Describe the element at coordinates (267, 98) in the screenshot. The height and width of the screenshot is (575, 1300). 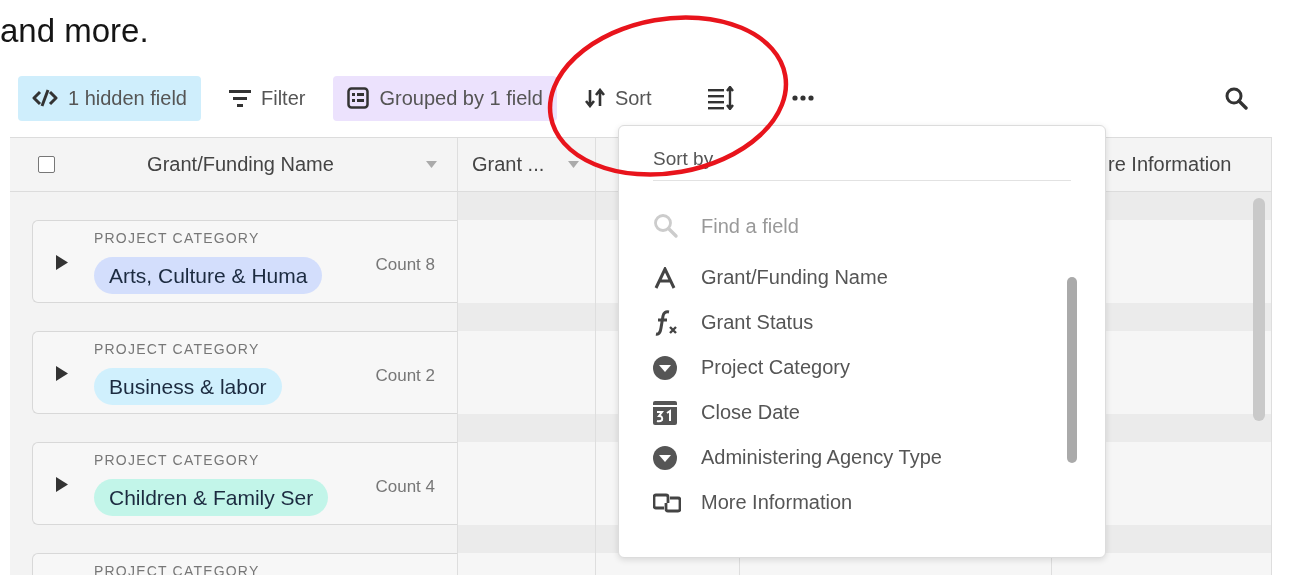
I see `filter-button: Filter` at that location.